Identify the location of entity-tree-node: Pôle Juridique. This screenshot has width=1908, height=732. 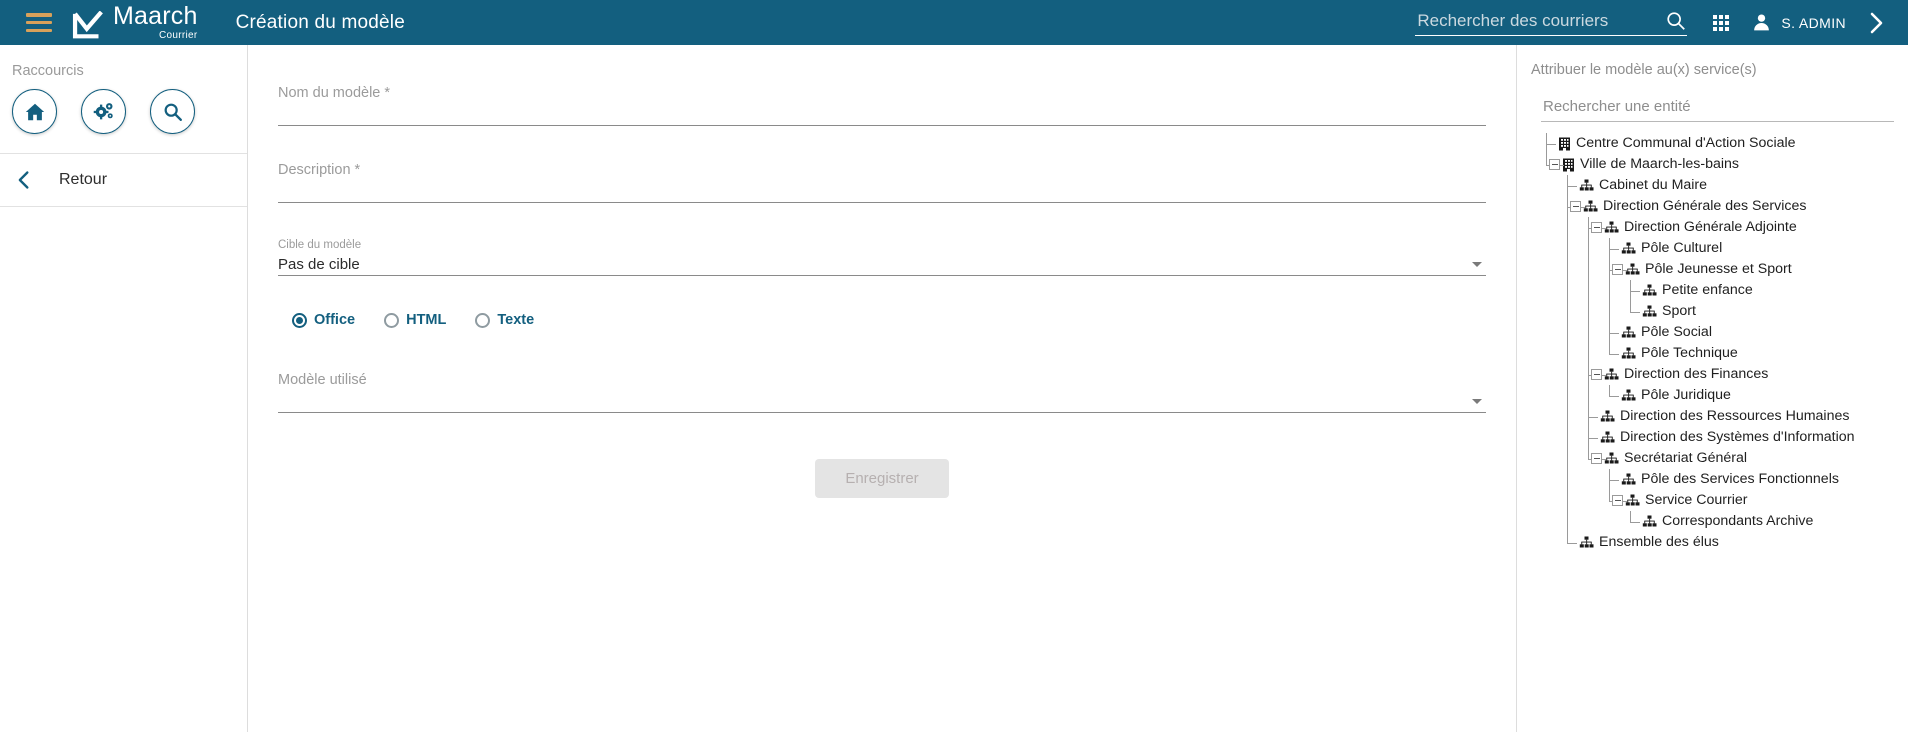
(1721, 395).